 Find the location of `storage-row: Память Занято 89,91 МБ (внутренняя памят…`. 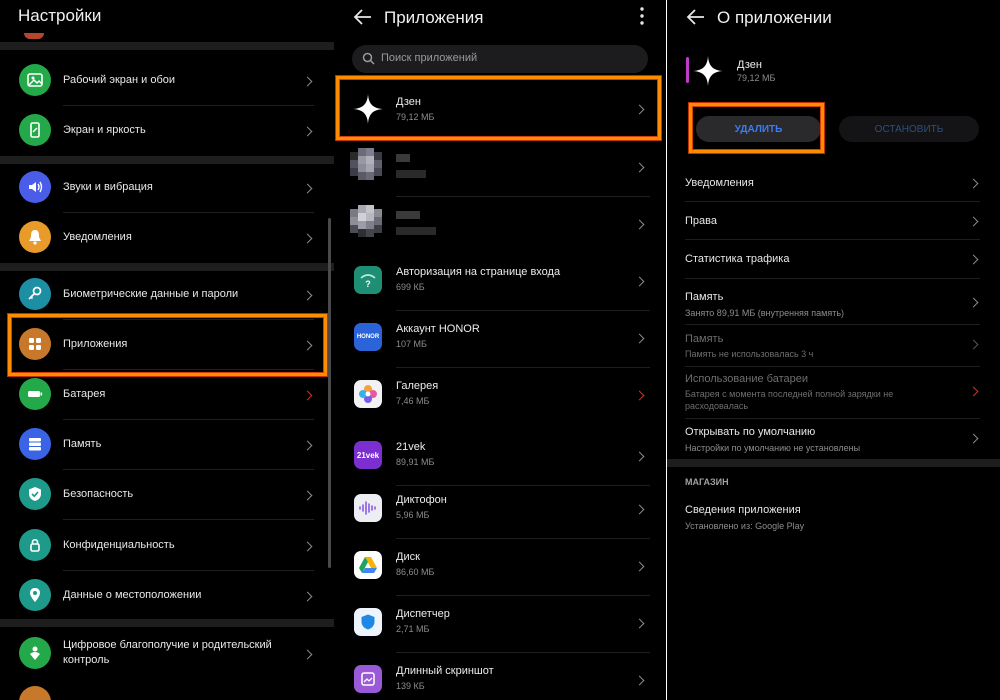

storage-row: Память Занято 89,91 МБ (внутренняя памят… is located at coordinates (833, 301).